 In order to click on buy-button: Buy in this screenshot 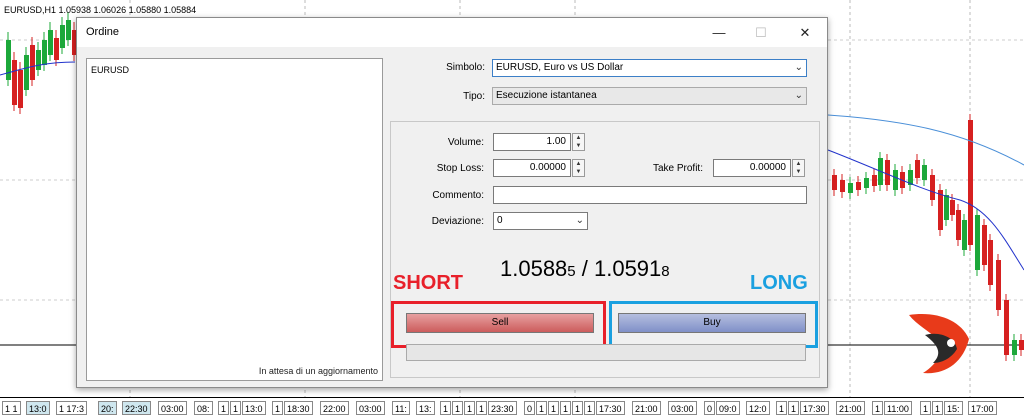, I will do `click(712, 323)`.